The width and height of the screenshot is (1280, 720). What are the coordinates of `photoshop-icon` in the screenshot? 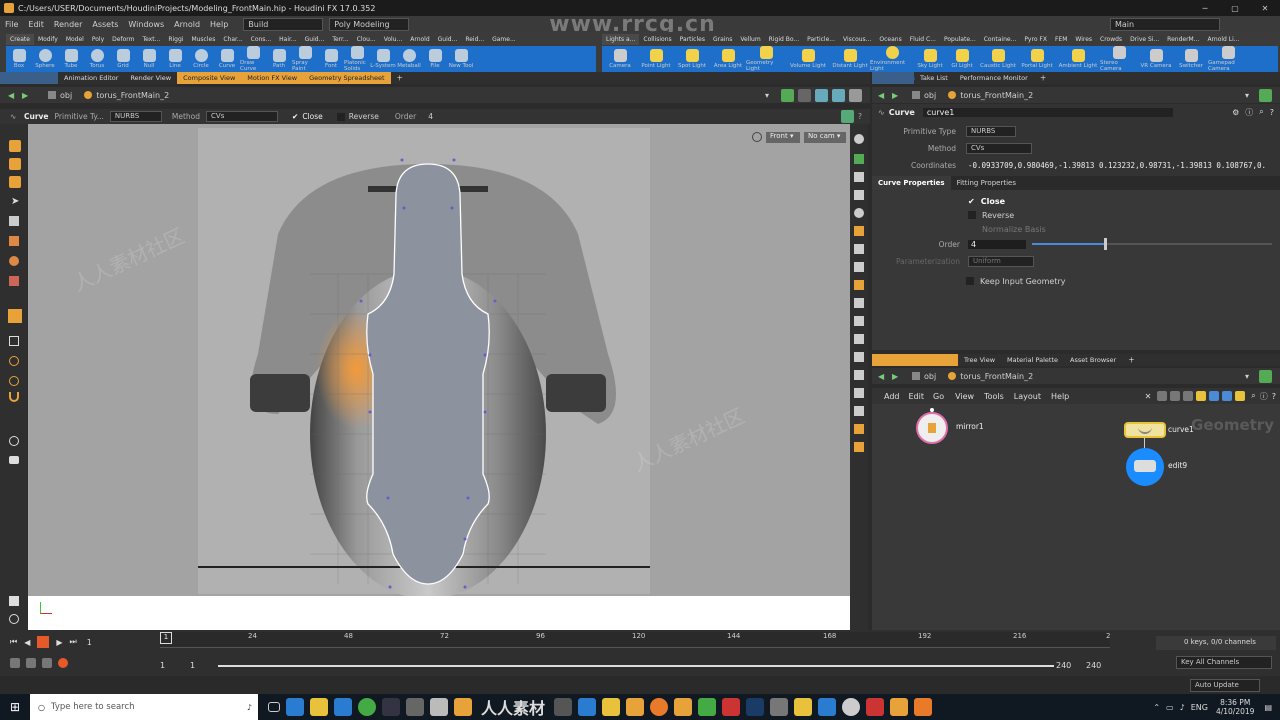 It's located at (755, 707).